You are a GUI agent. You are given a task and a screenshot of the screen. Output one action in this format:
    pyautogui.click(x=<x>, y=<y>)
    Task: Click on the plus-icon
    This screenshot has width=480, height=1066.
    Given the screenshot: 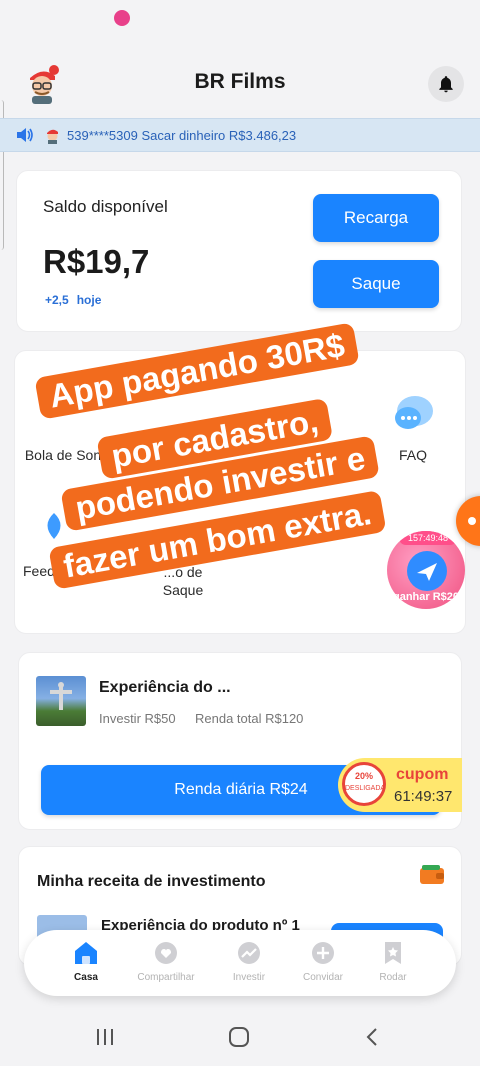 What is the action you would take?
    pyautogui.click(x=323, y=953)
    